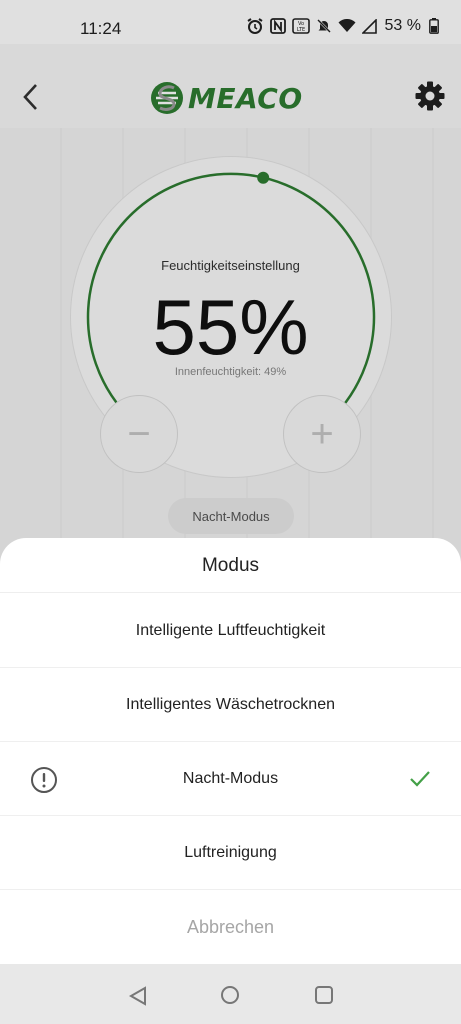 The width and height of the screenshot is (461, 1024). I want to click on option-label: Intelligente Luftfeuchtigkeit, so click(230, 630).